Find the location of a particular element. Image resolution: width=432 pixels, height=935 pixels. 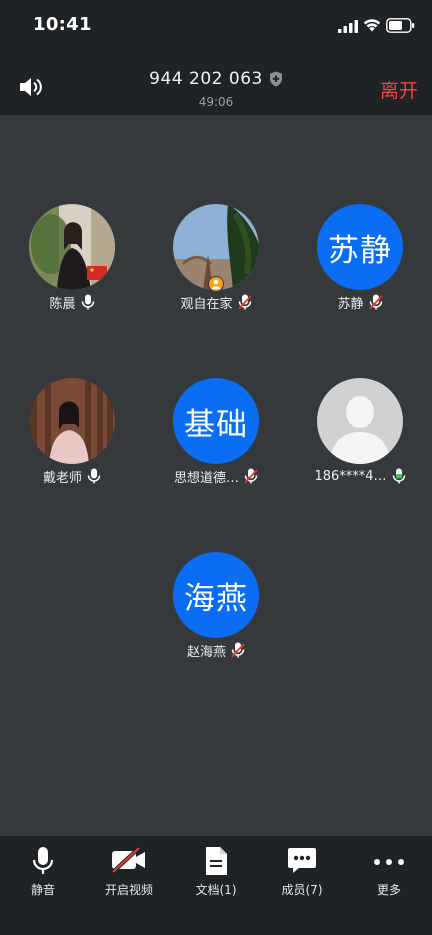

status-bar: 10:41 is located at coordinates (216, 26).